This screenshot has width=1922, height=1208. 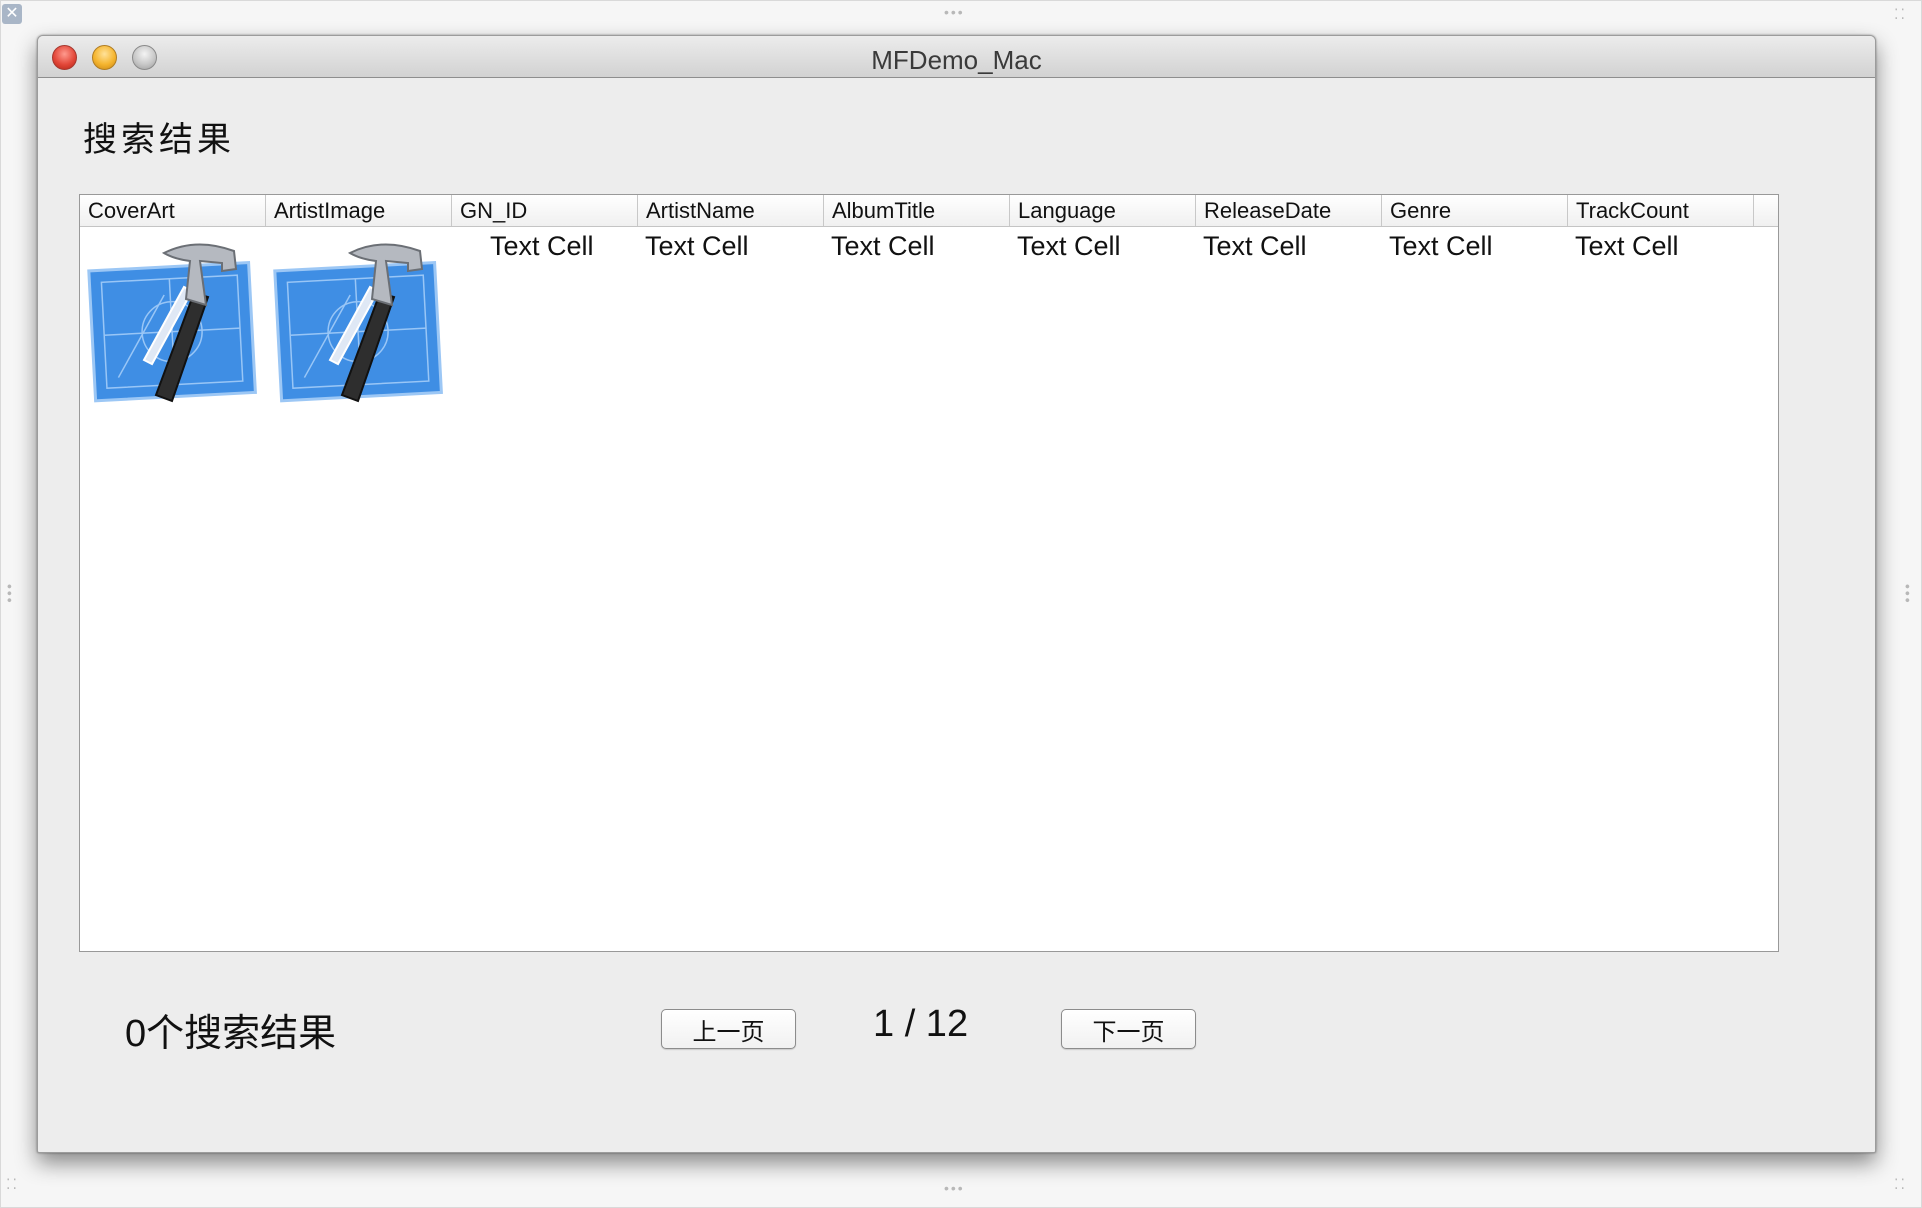 I want to click on resize-handle-right: •••, so click(x=1908, y=594).